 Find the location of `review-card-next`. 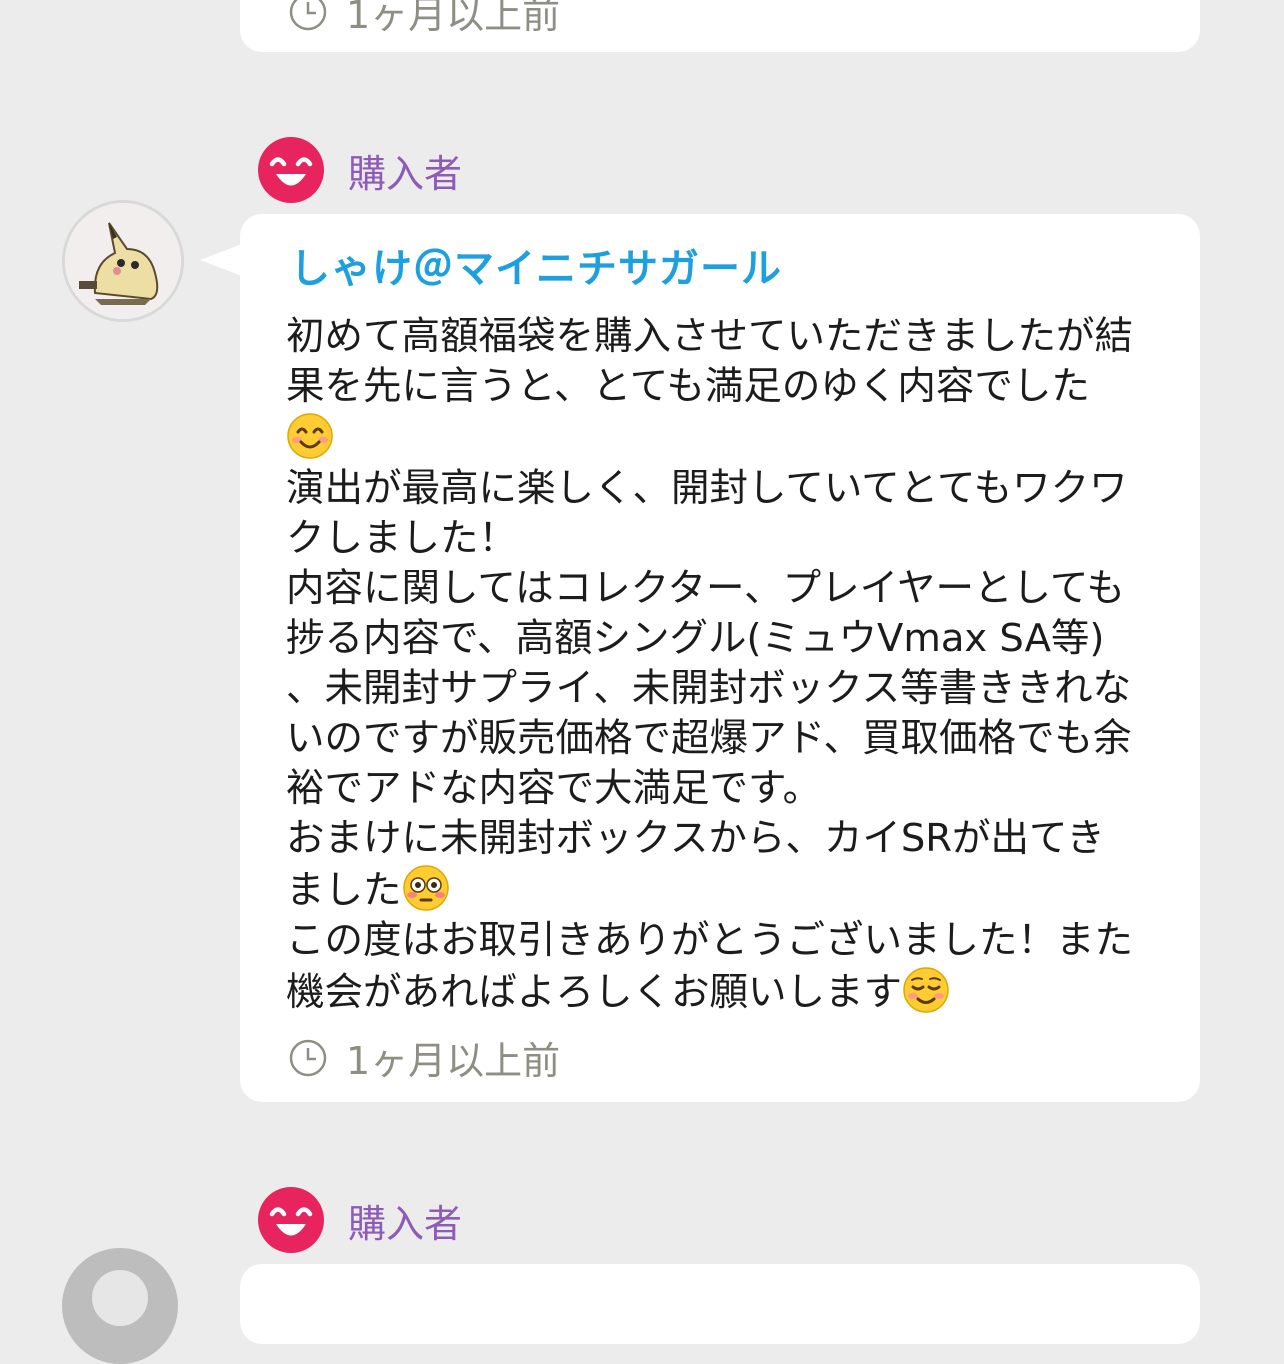

review-card-next is located at coordinates (720, 1304).